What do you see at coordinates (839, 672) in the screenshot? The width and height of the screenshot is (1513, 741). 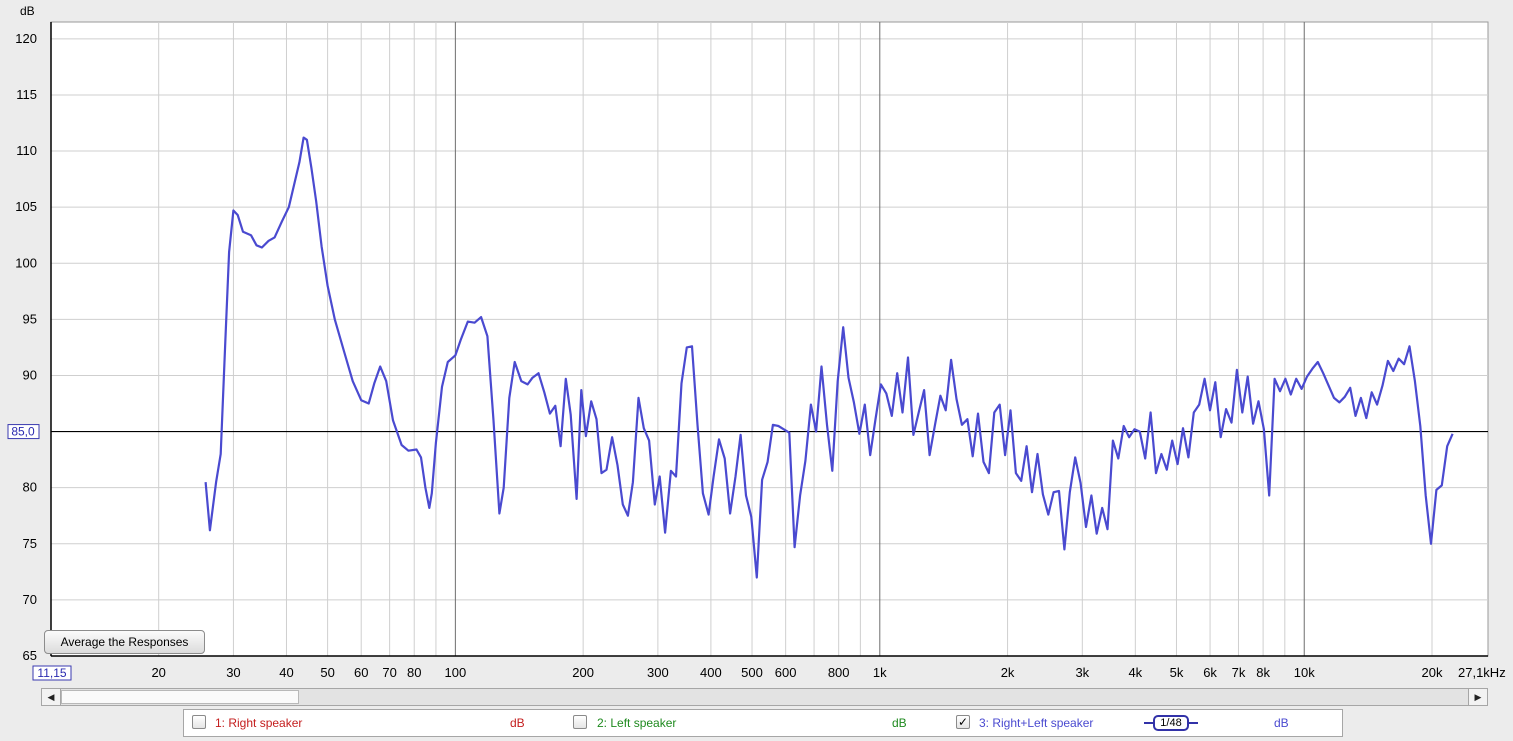 I see `x-tick-label: 800` at bounding box center [839, 672].